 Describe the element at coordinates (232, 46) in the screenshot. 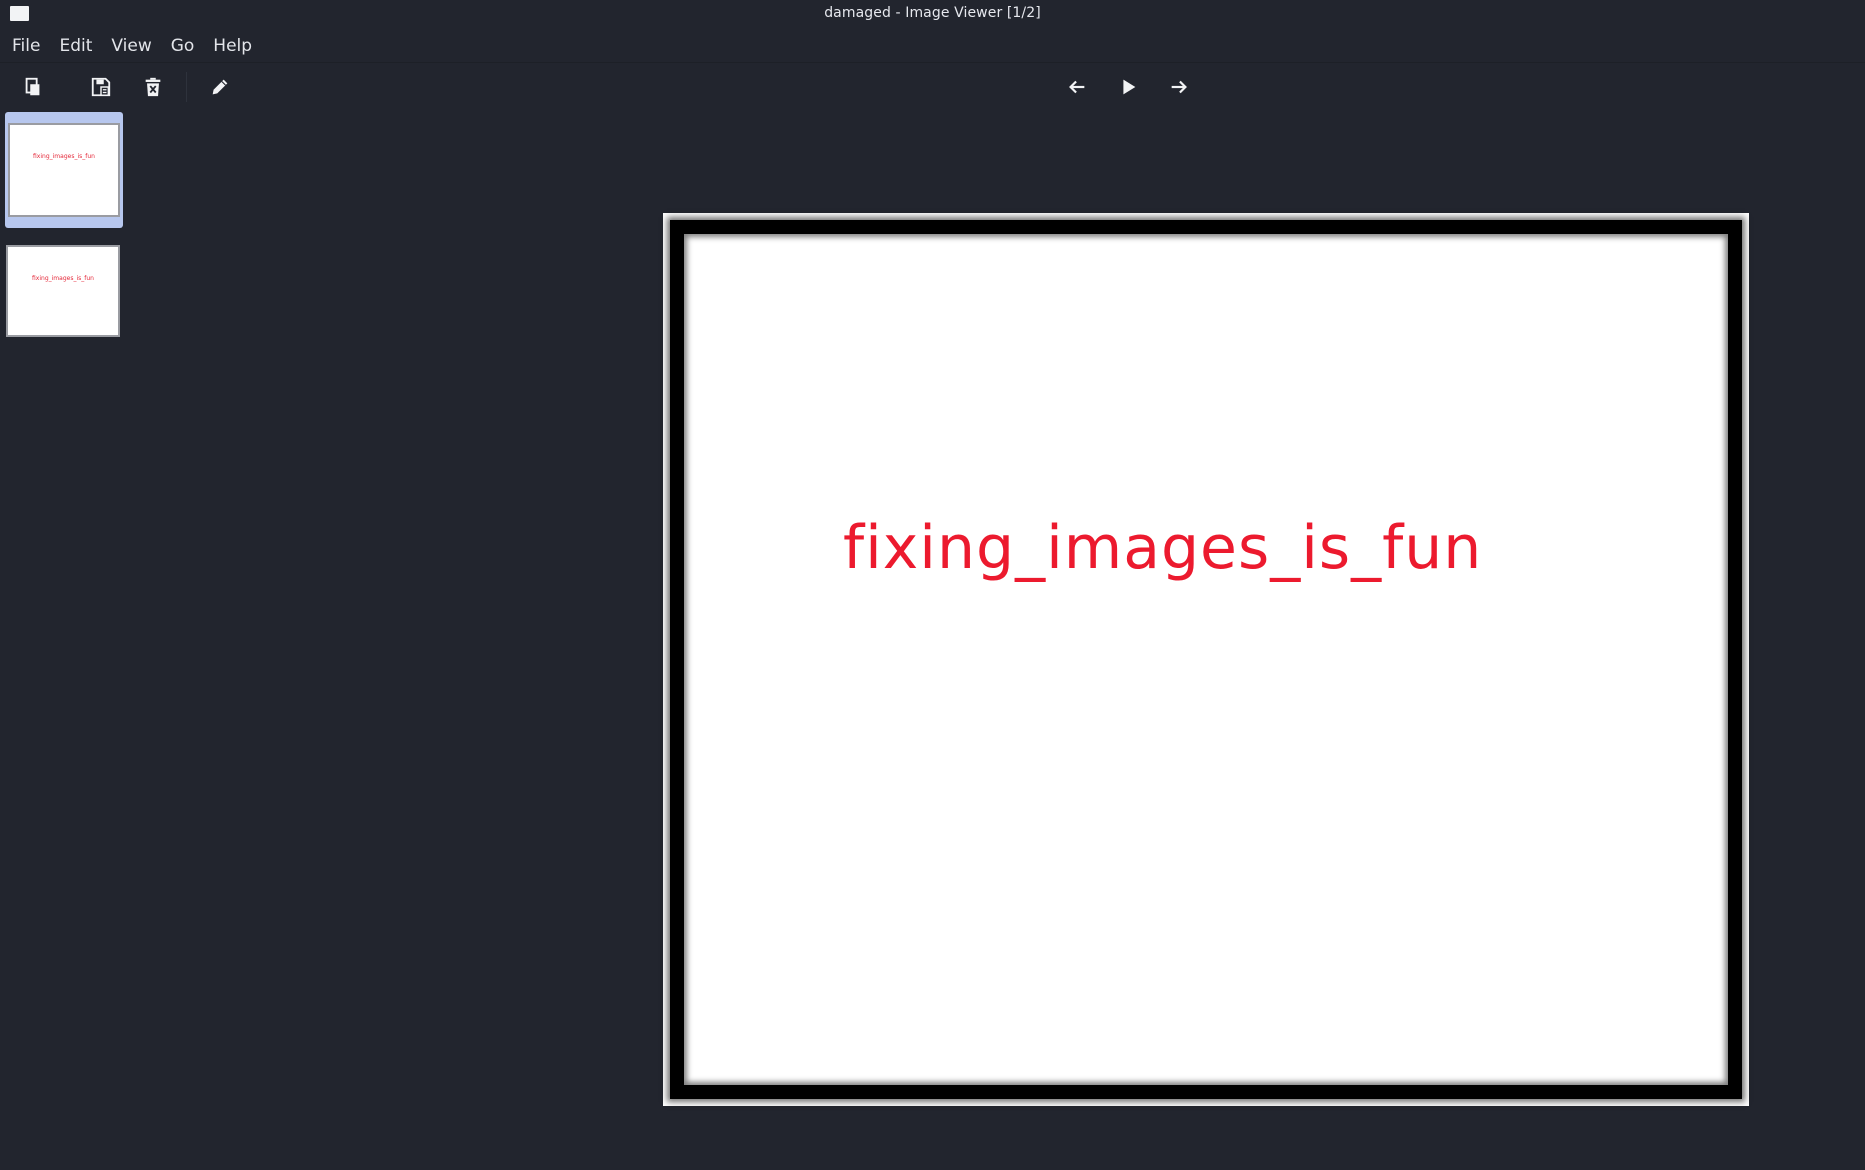

I see `menu-help: Help` at that location.